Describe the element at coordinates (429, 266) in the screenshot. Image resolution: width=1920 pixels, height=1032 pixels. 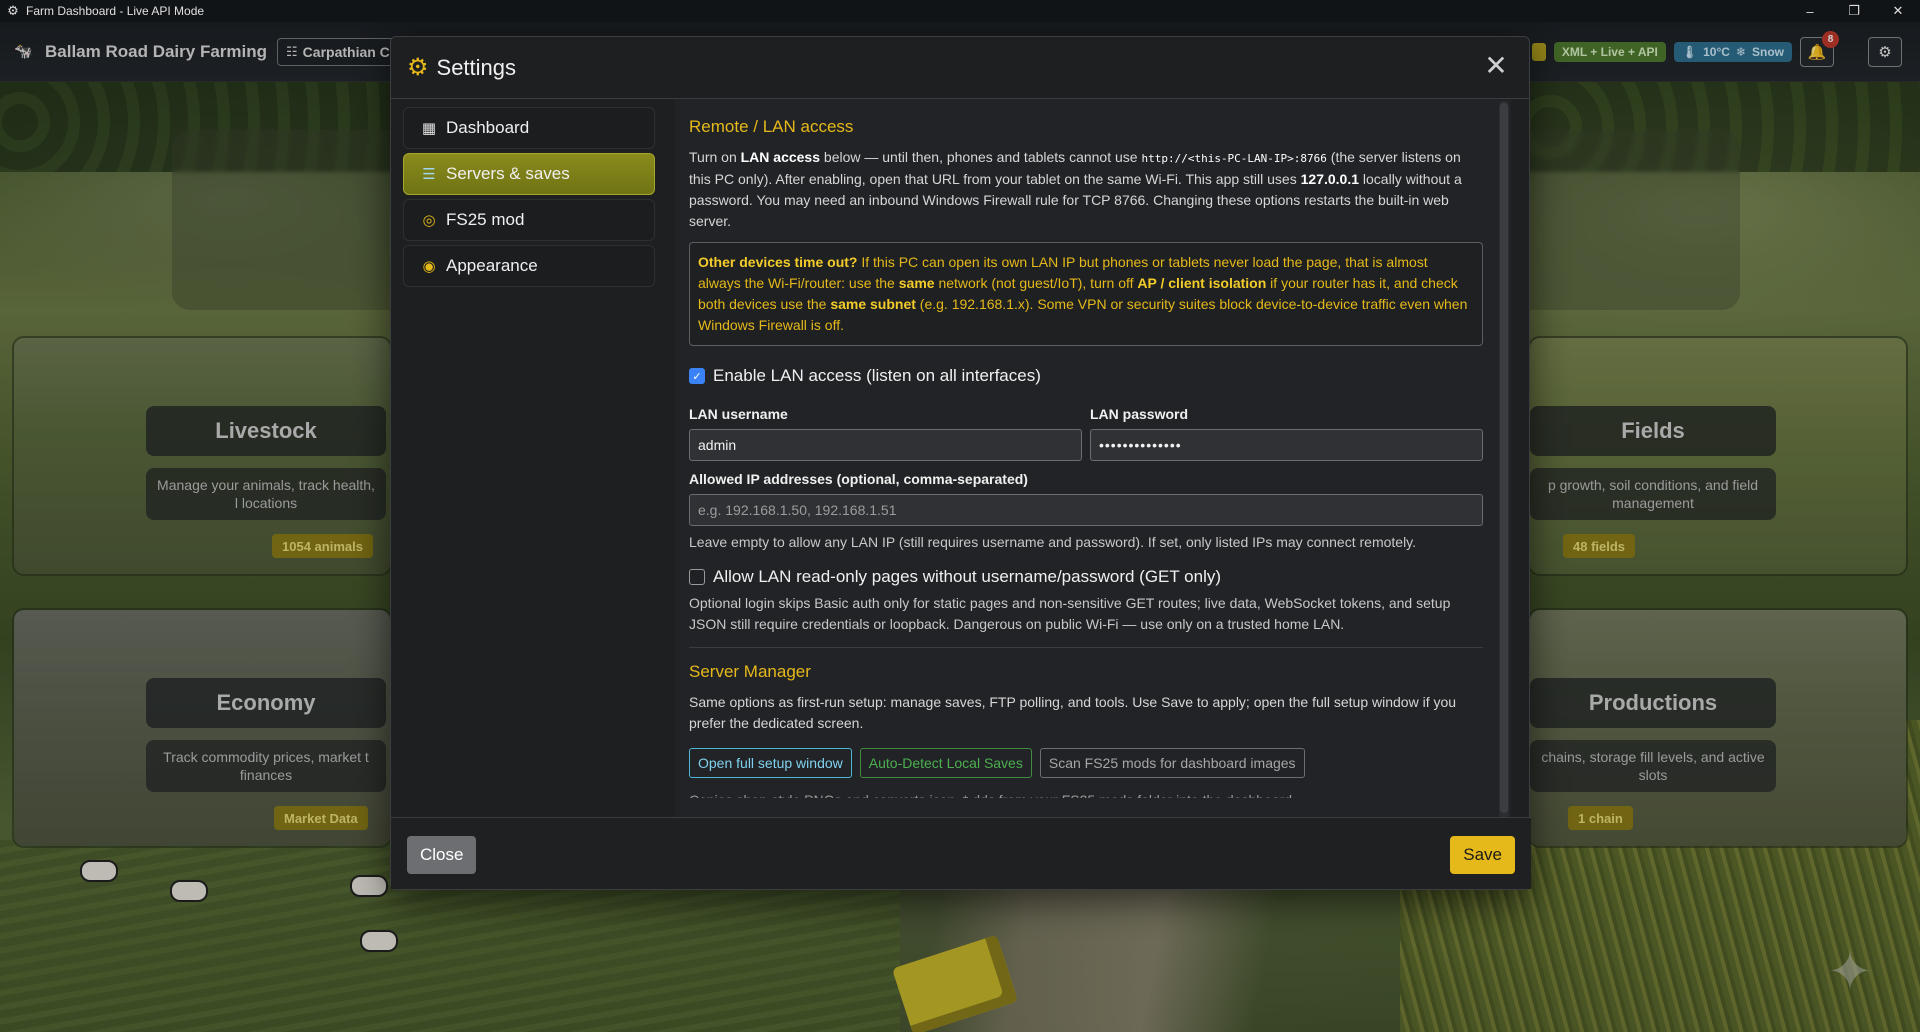
I see `palette-icon: ◉` at that location.